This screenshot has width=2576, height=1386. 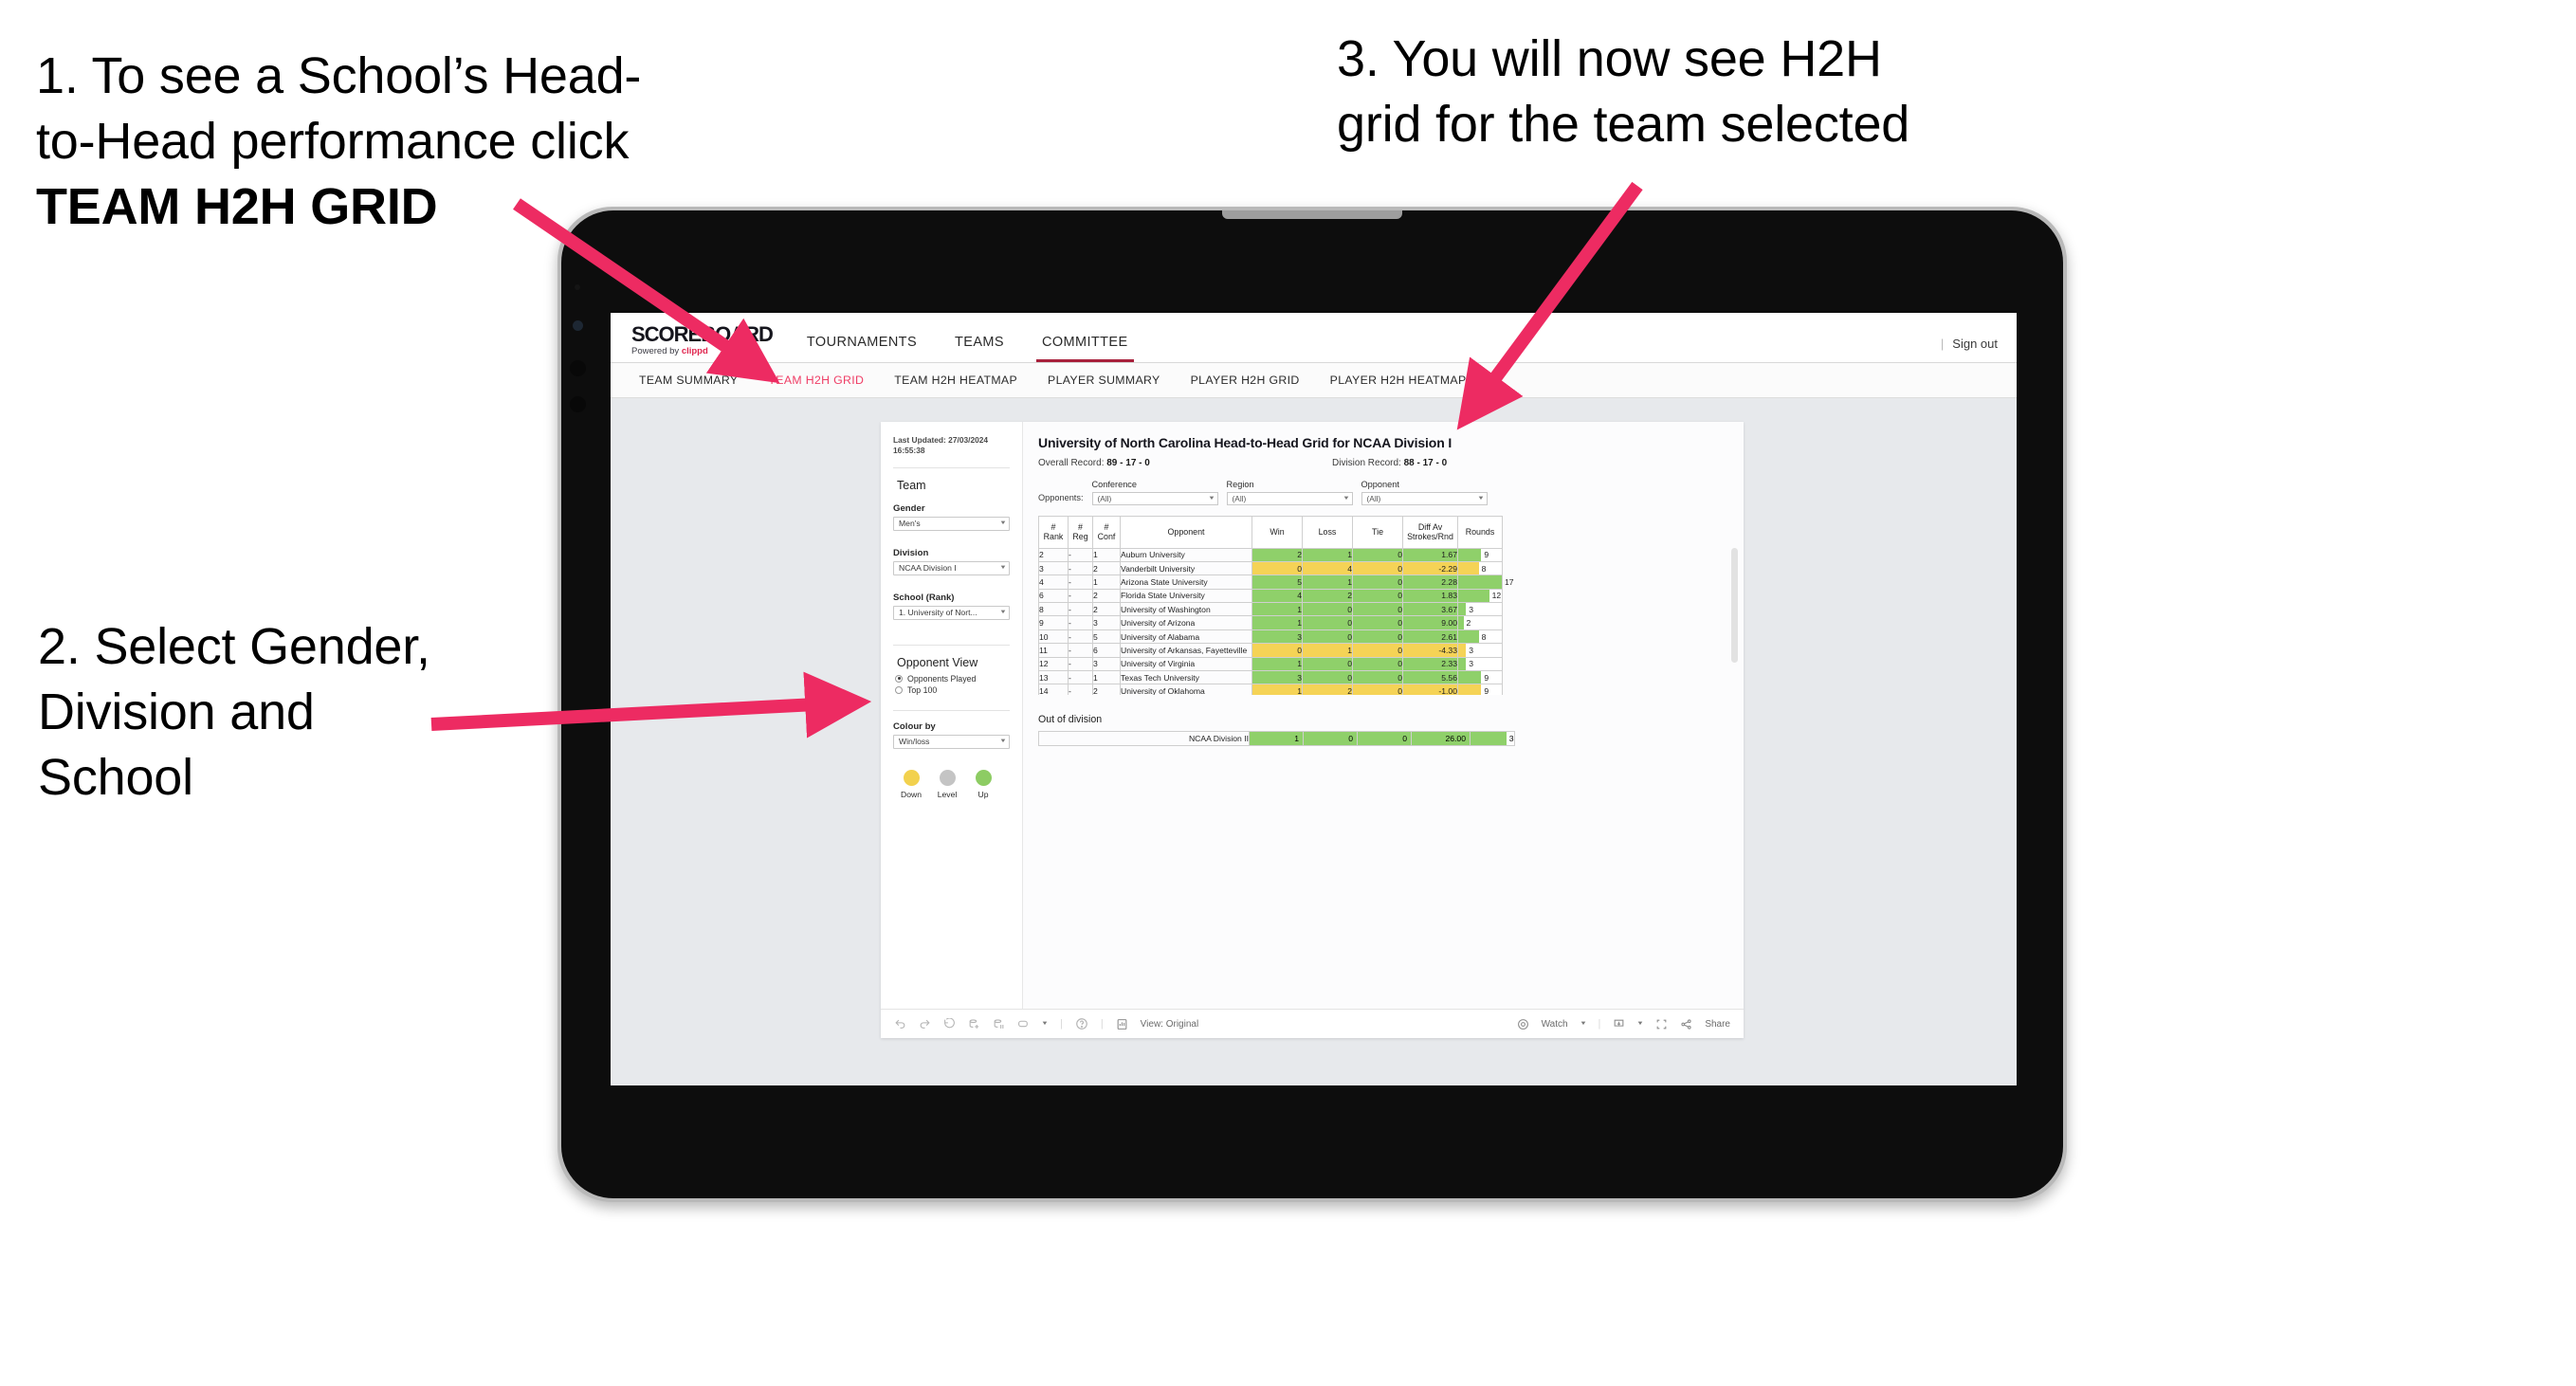 I want to click on cell-loss: 0, so click(x=1327, y=637).